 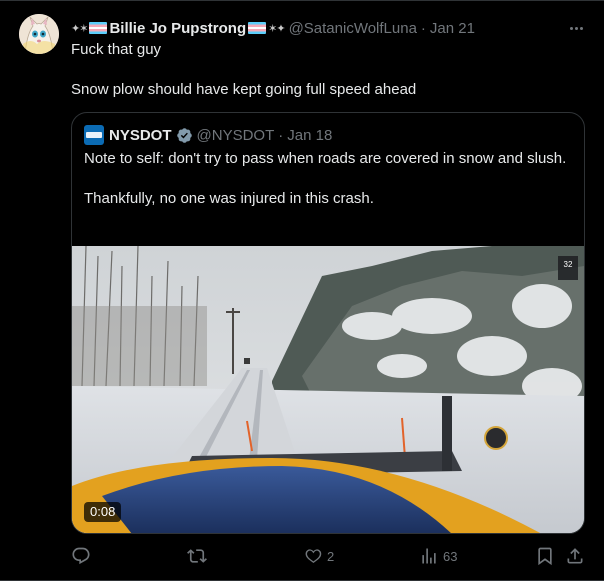 I want to click on author-name: Billie Jo Pupstrong, so click(x=178, y=28).